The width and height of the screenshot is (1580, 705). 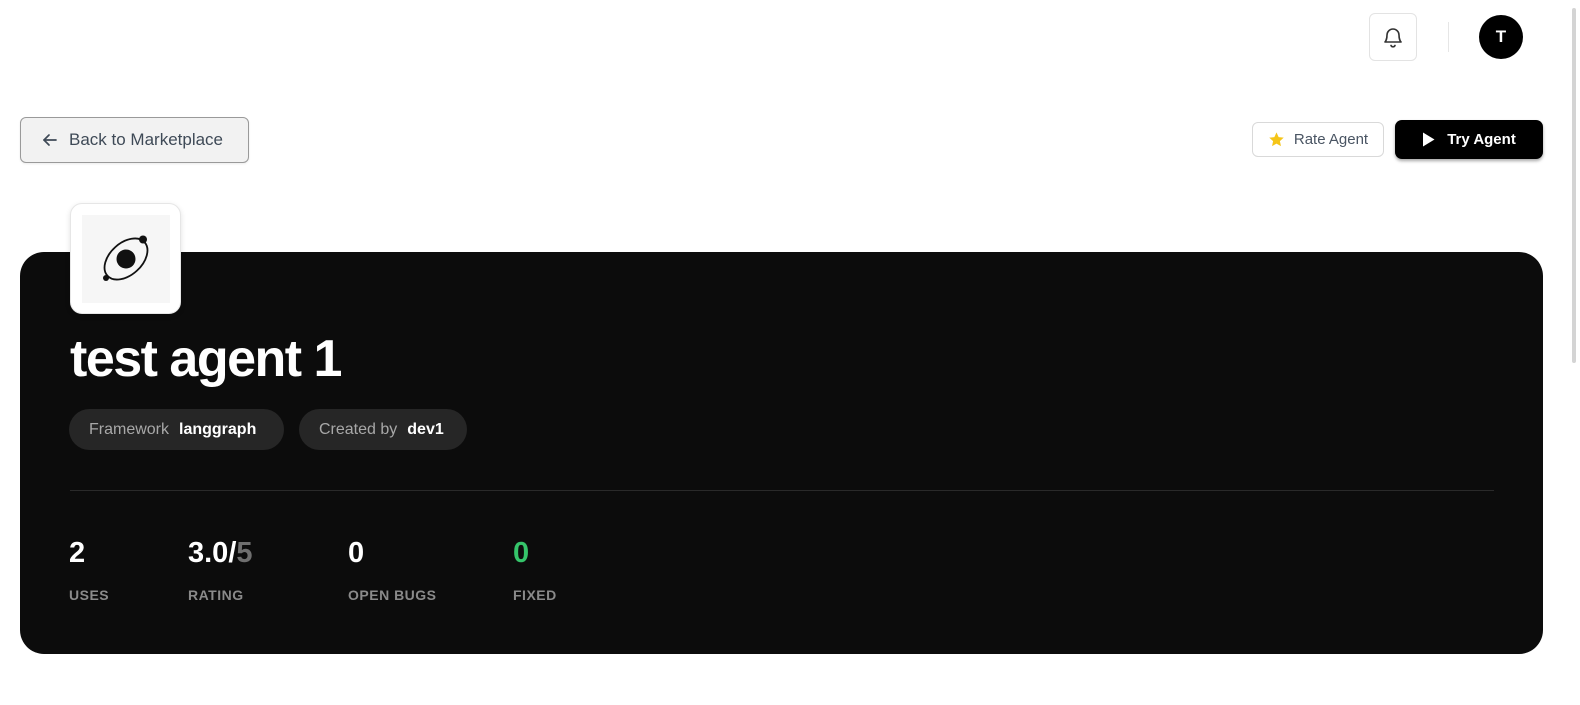 I want to click on try-agent-button: Try Agent, so click(x=1469, y=139).